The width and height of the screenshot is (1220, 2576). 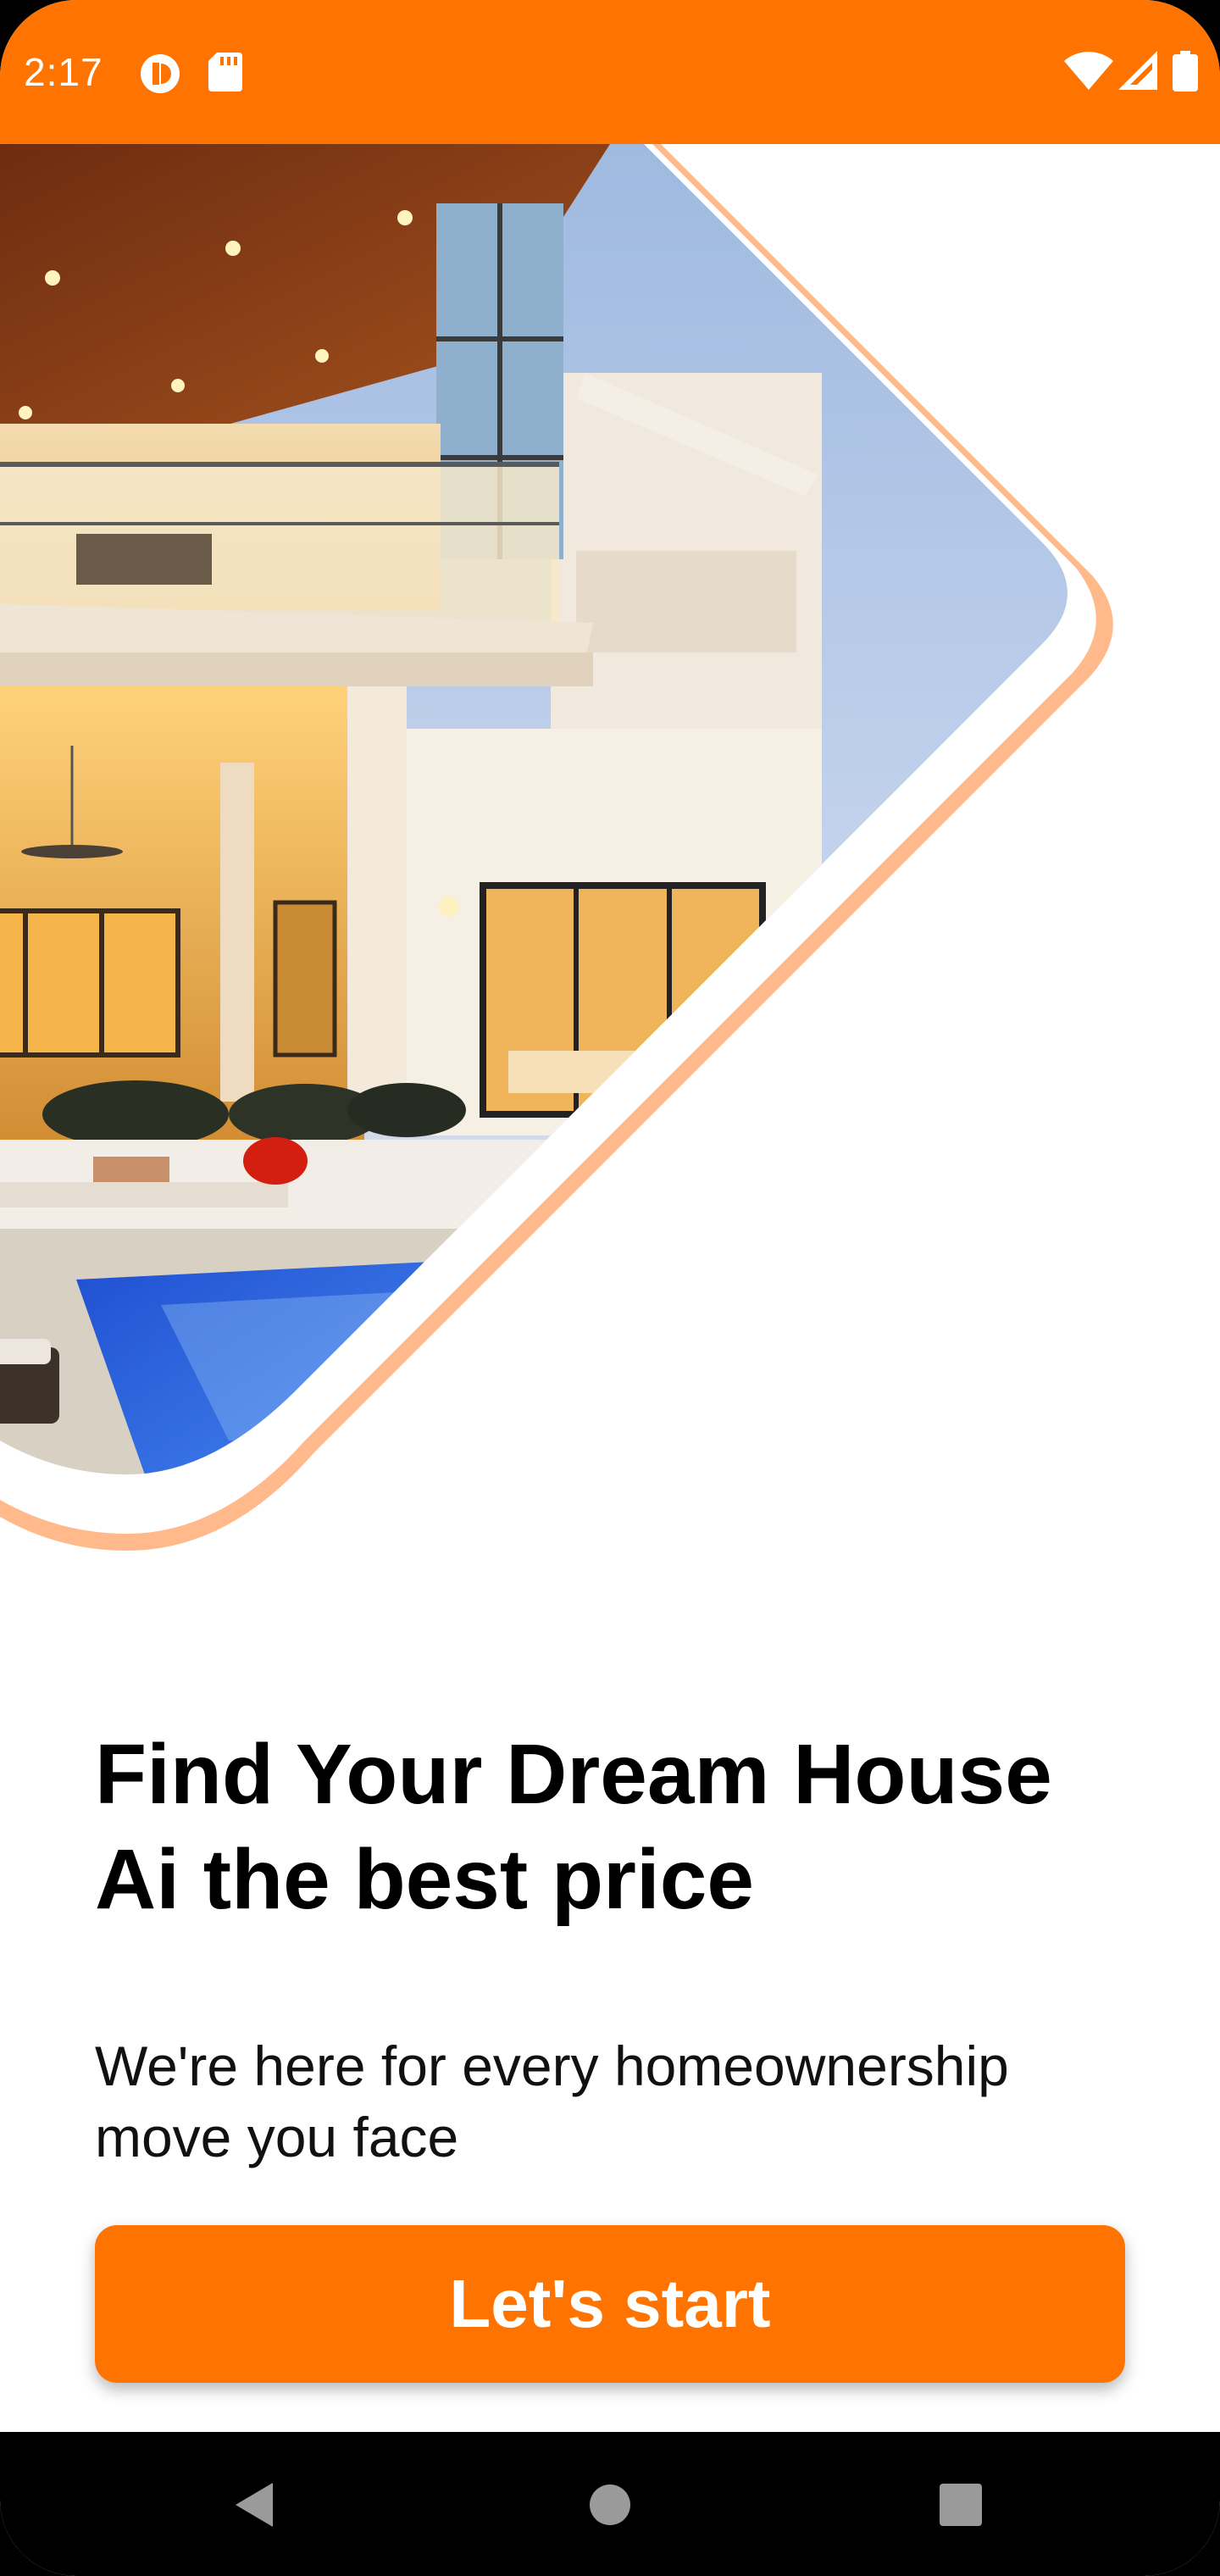 What do you see at coordinates (160, 76) in the screenshot?
I see `vpn-key-icon` at bounding box center [160, 76].